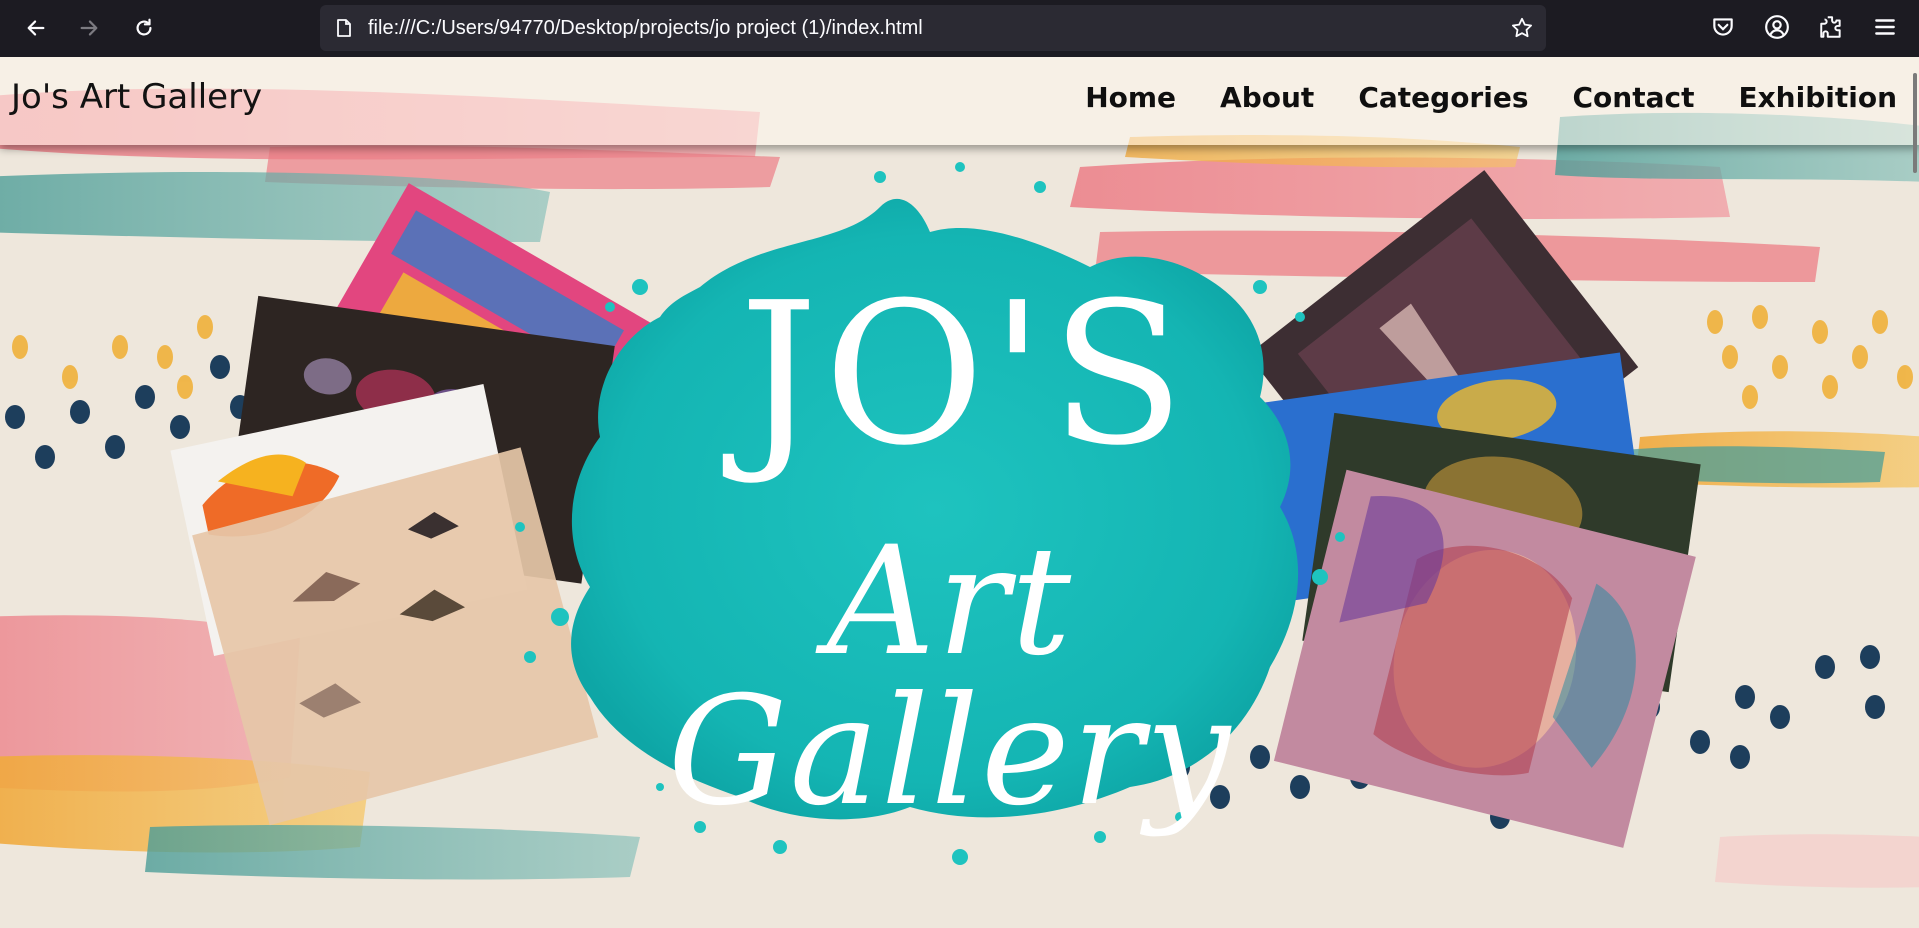 This screenshot has height=928, width=1919. I want to click on arrow-right-icon, so click(89, 28).